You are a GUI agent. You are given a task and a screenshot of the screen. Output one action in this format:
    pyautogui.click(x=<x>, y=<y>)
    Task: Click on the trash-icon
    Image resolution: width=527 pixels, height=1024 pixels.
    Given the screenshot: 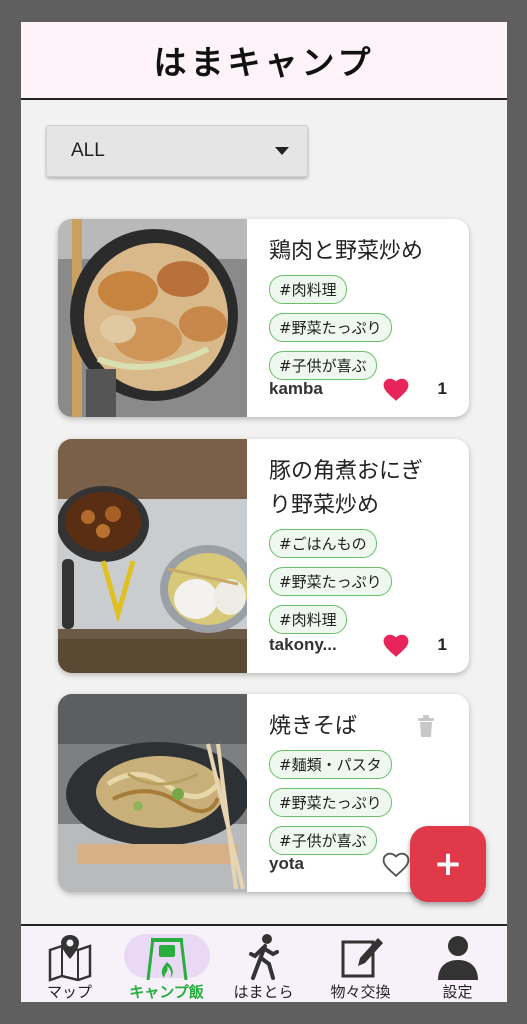 What is the action you would take?
    pyautogui.click(x=426, y=726)
    